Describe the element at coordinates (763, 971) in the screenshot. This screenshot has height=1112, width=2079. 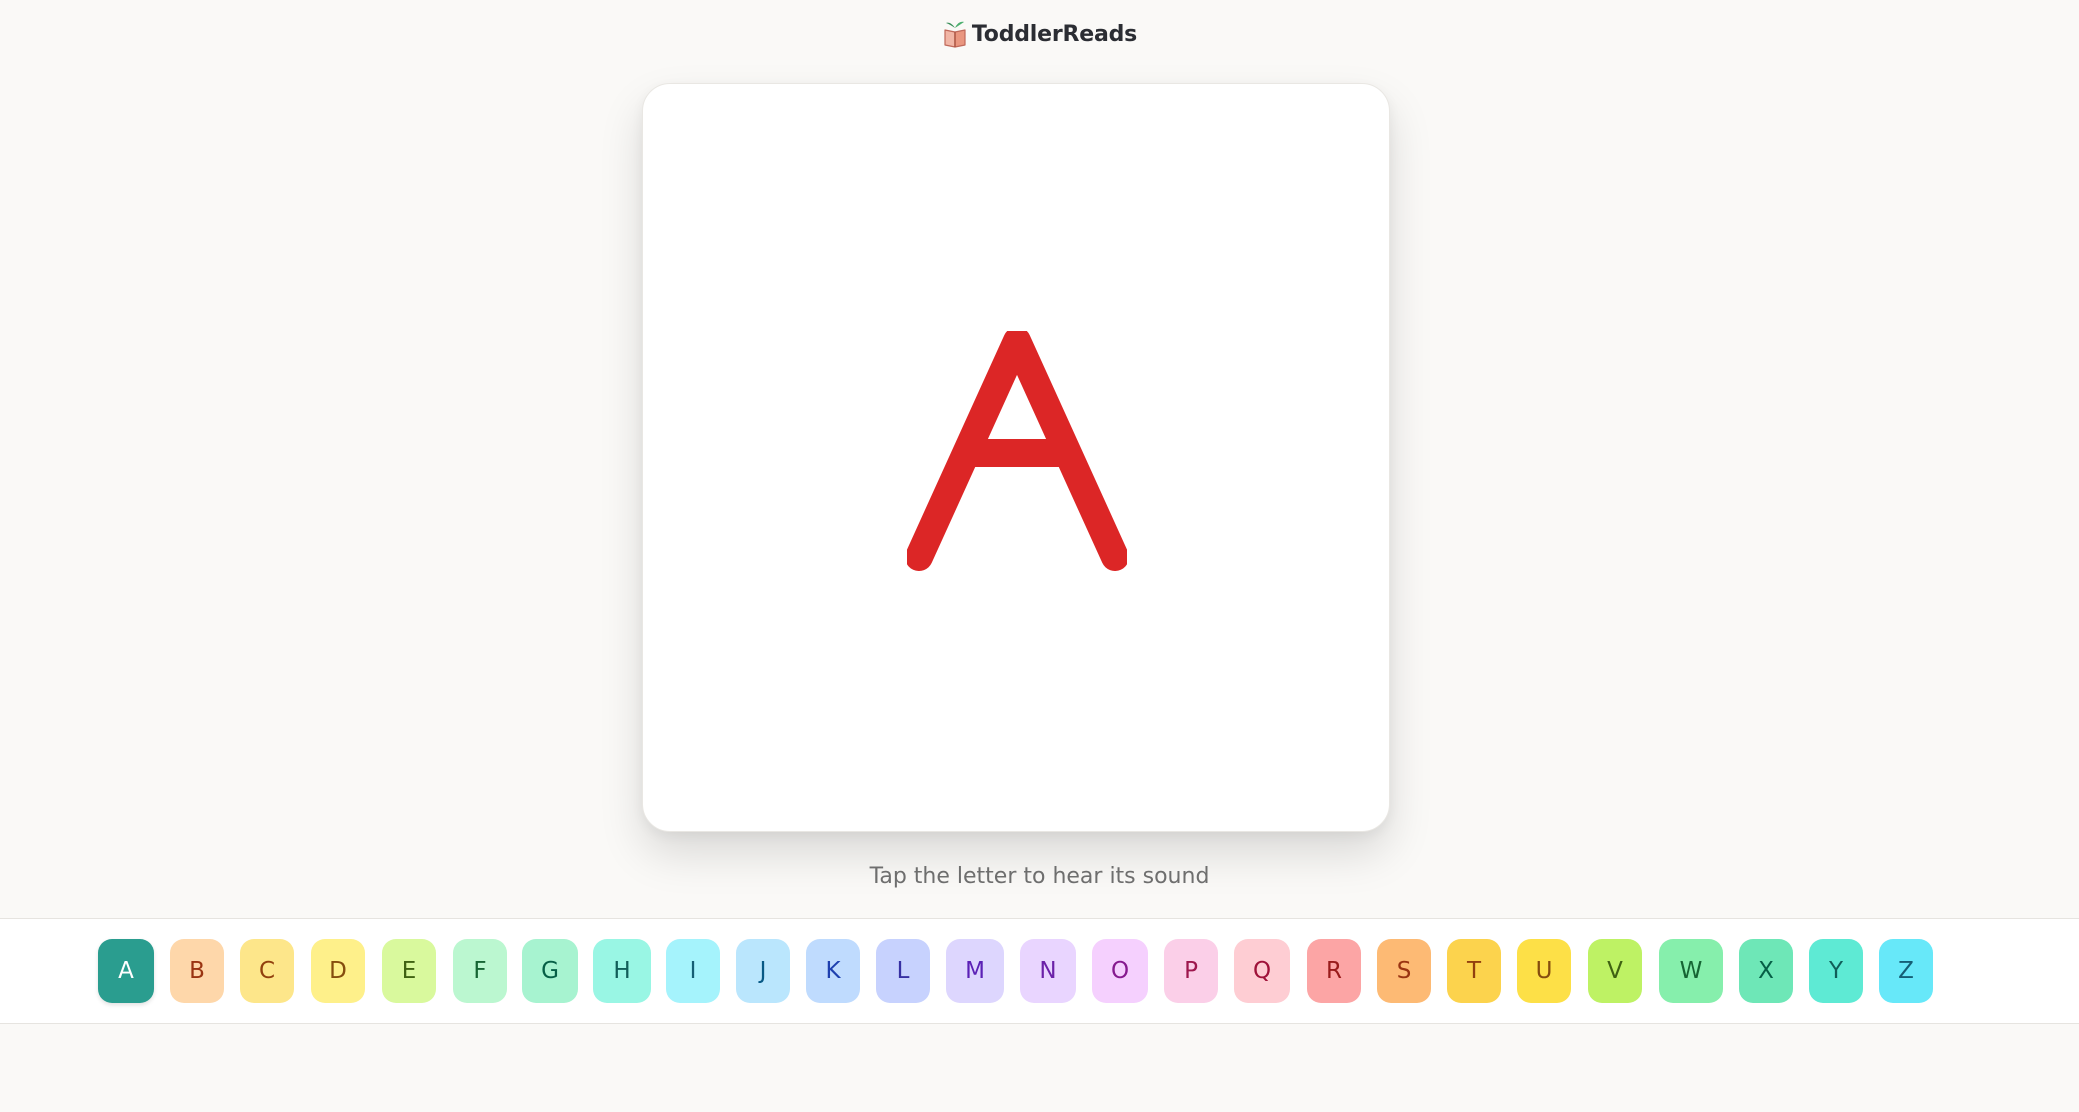
I see `letter-button-j: J` at that location.